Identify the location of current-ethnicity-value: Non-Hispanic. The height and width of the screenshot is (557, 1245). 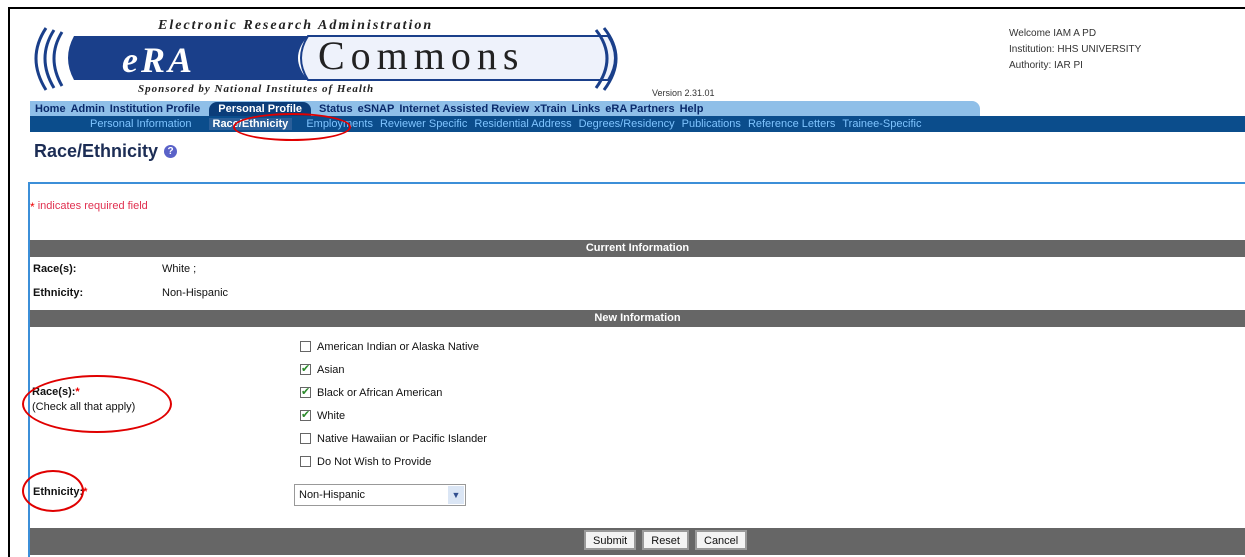
(195, 293).